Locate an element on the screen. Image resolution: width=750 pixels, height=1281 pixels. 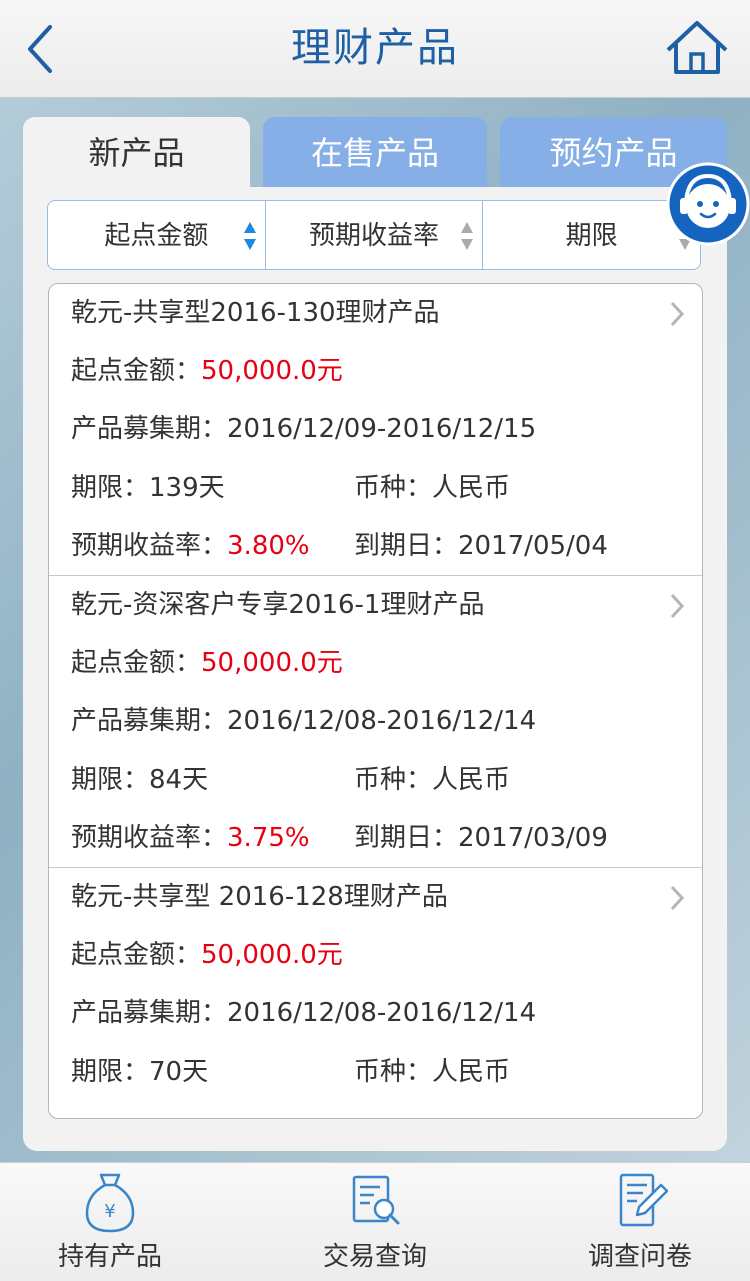
term-value: 139天 is located at coordinates (187, 488).